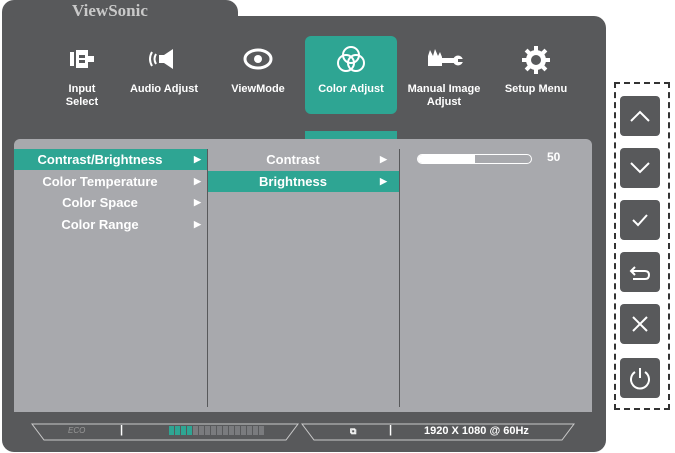  Describe the element at coordinates (164, 89) in the screenshot. I see `nav-label: Audio Adjust` at that location.